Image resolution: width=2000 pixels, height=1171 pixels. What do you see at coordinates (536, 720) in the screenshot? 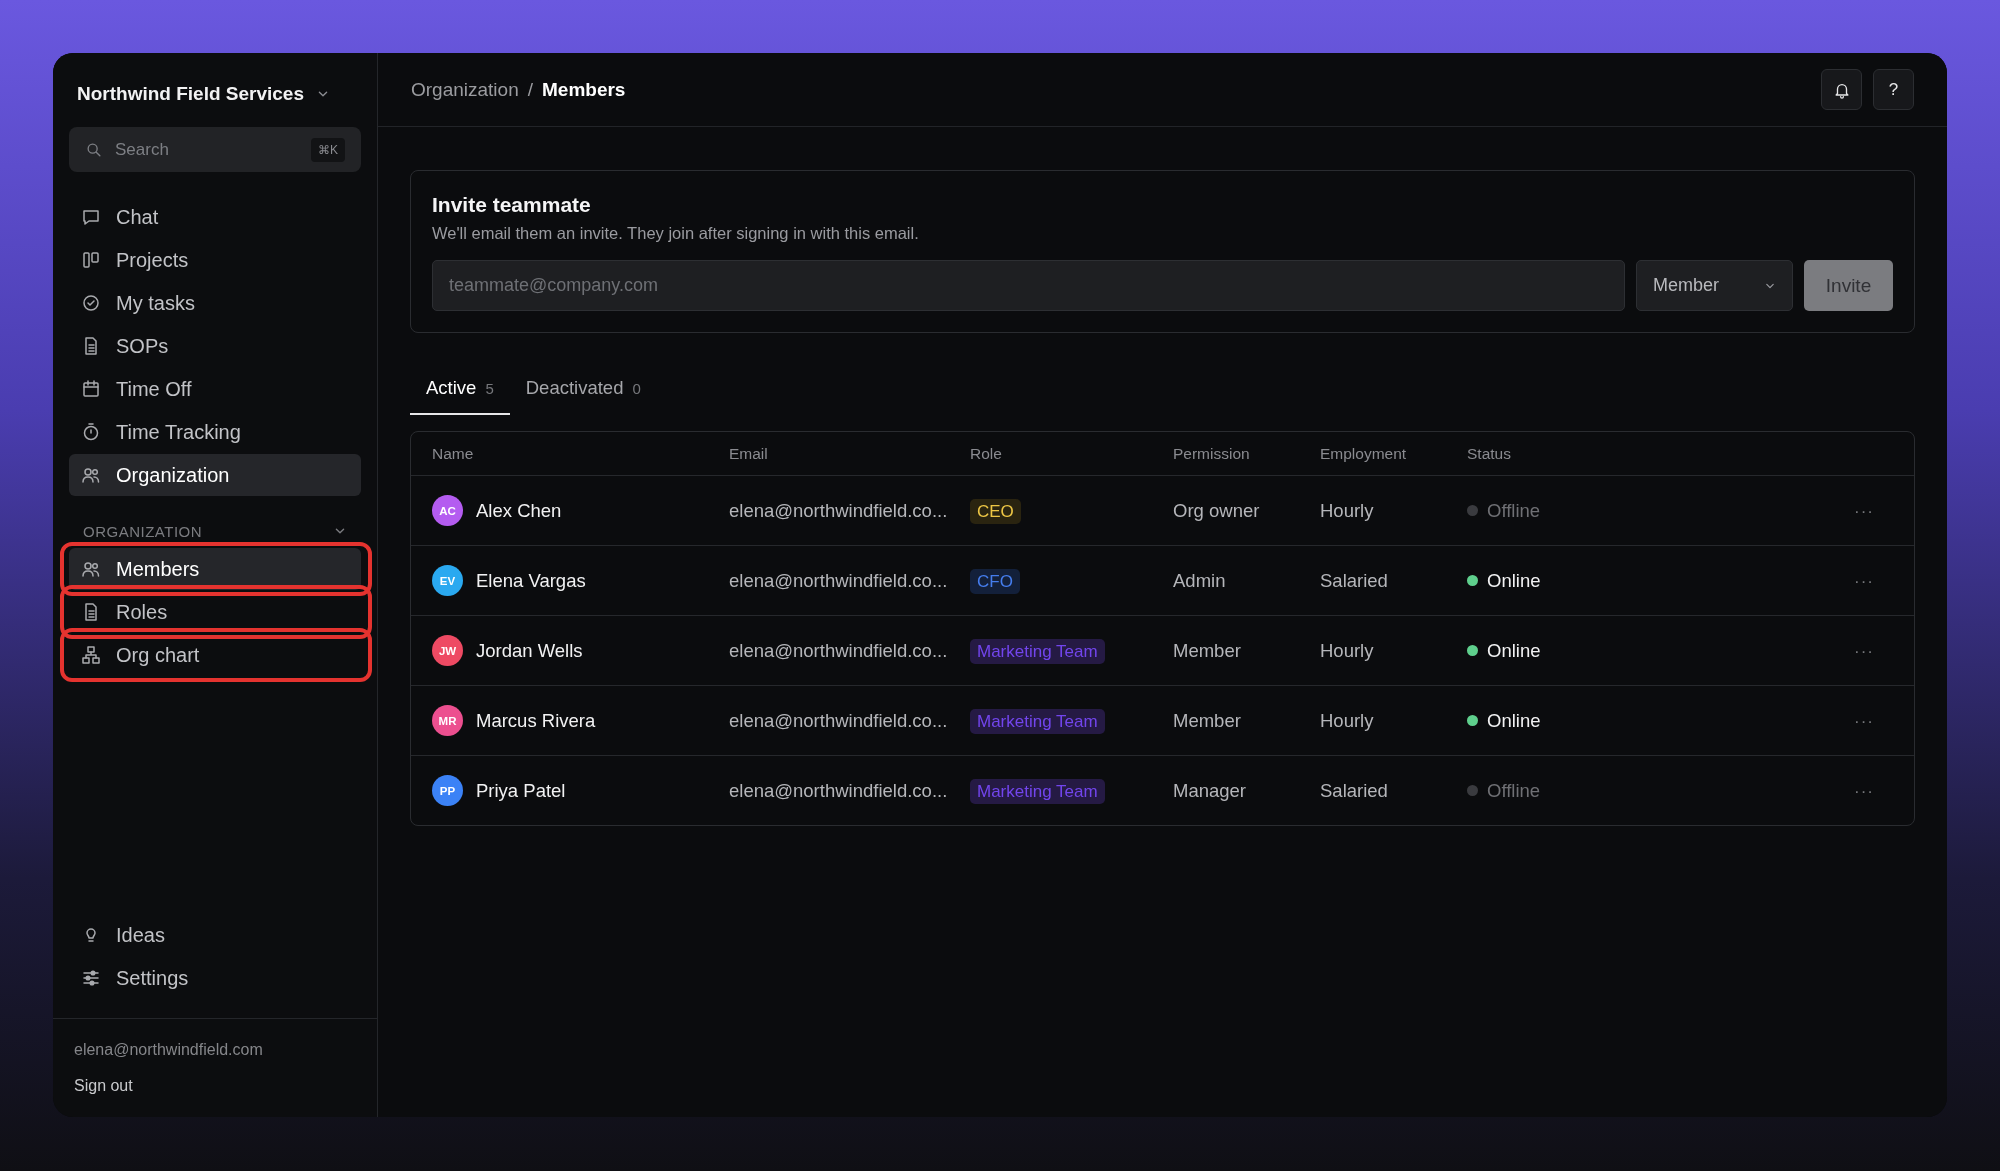
I see `member-name: Marcus Rivera` at bounding box center [536, 720].